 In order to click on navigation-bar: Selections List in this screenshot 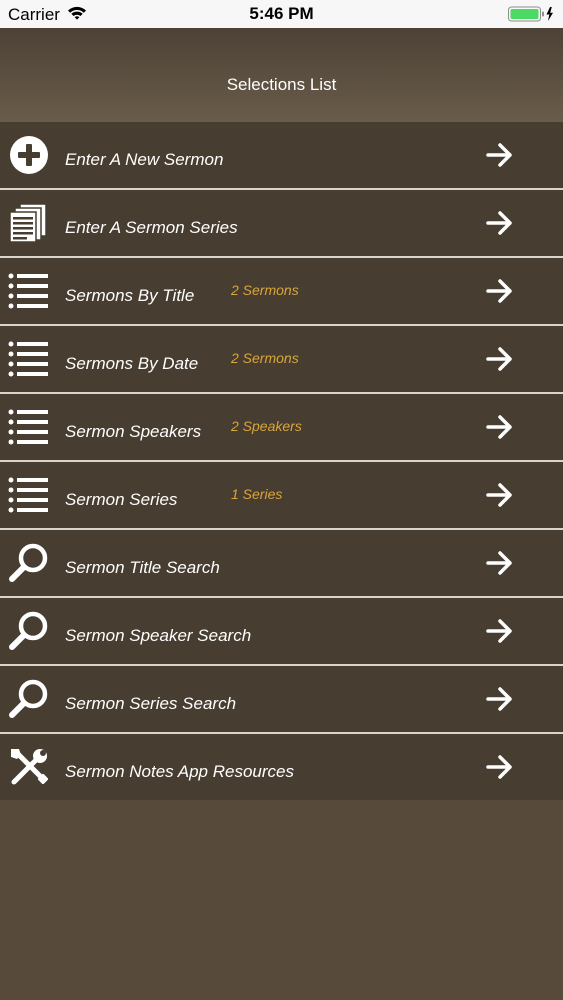, I will do `click(281, 75)`.